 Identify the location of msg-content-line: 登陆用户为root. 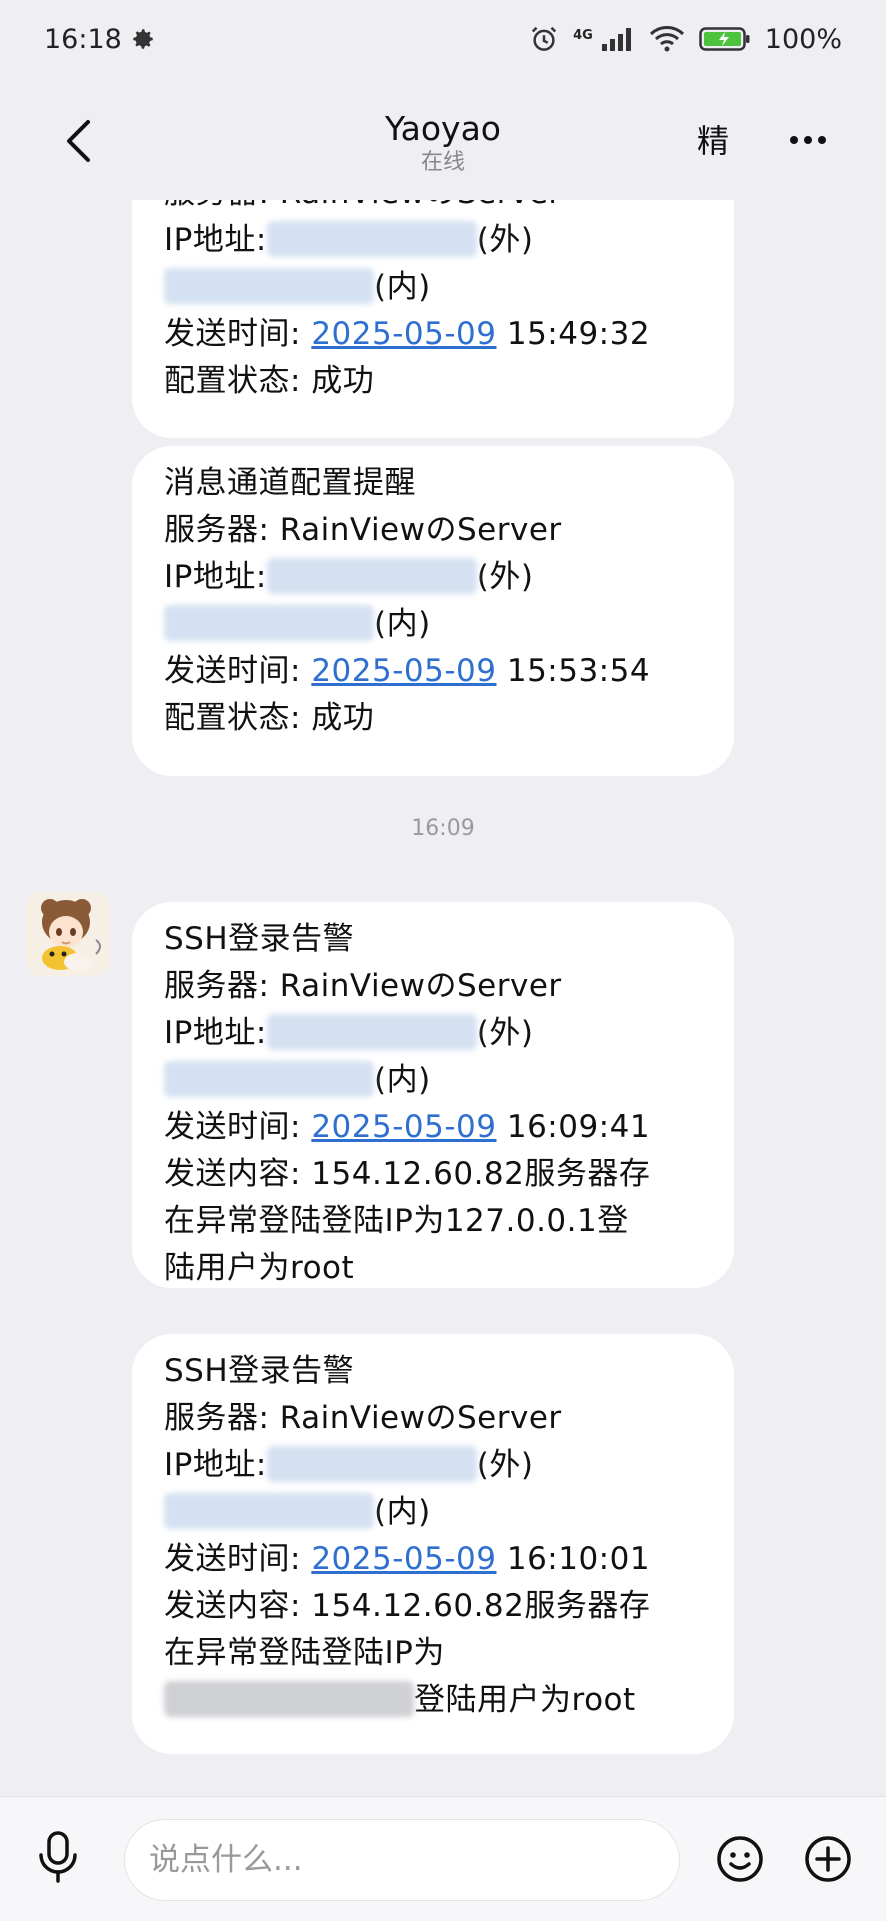
(434, 1700).